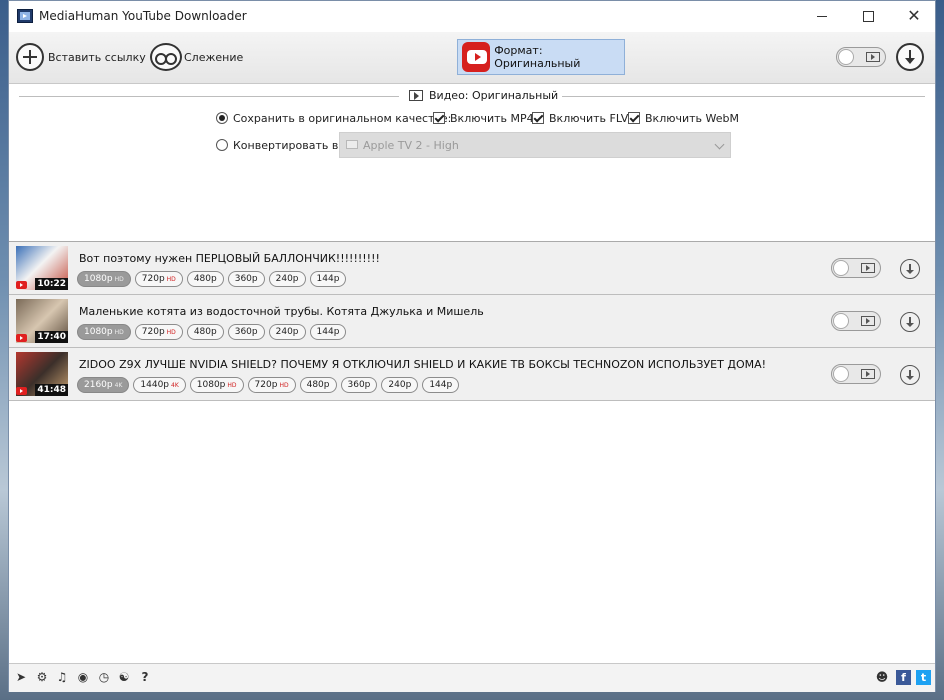  I want to click on telegram-icon: ➤, so click(21, 677).